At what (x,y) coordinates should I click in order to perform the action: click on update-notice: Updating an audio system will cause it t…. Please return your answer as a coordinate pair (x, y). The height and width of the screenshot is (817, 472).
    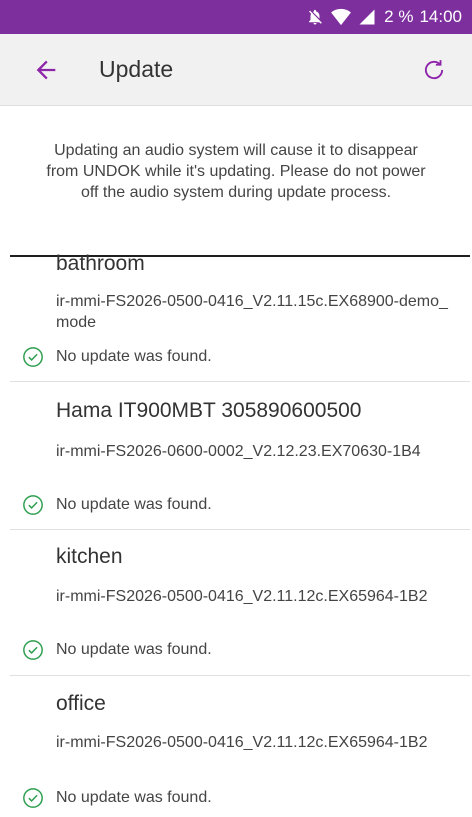
    Looking at the image, I should click on (236, 171).